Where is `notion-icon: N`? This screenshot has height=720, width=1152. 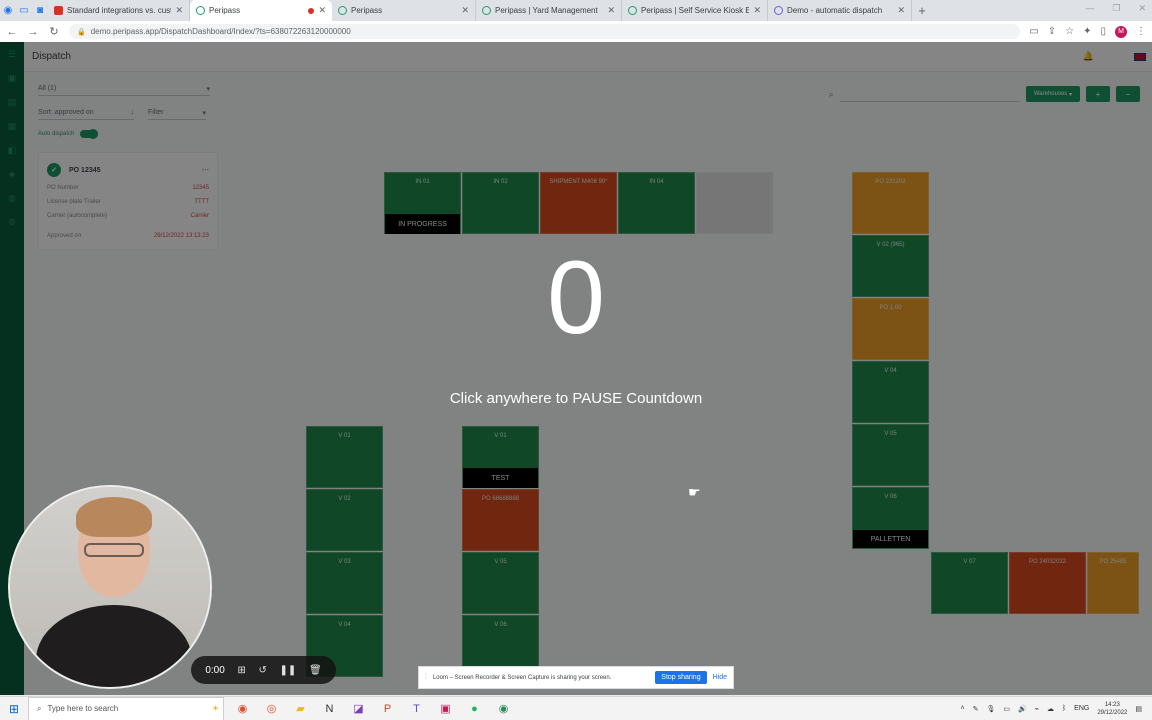 notion-icon: N is located at coordinates (329, 708).